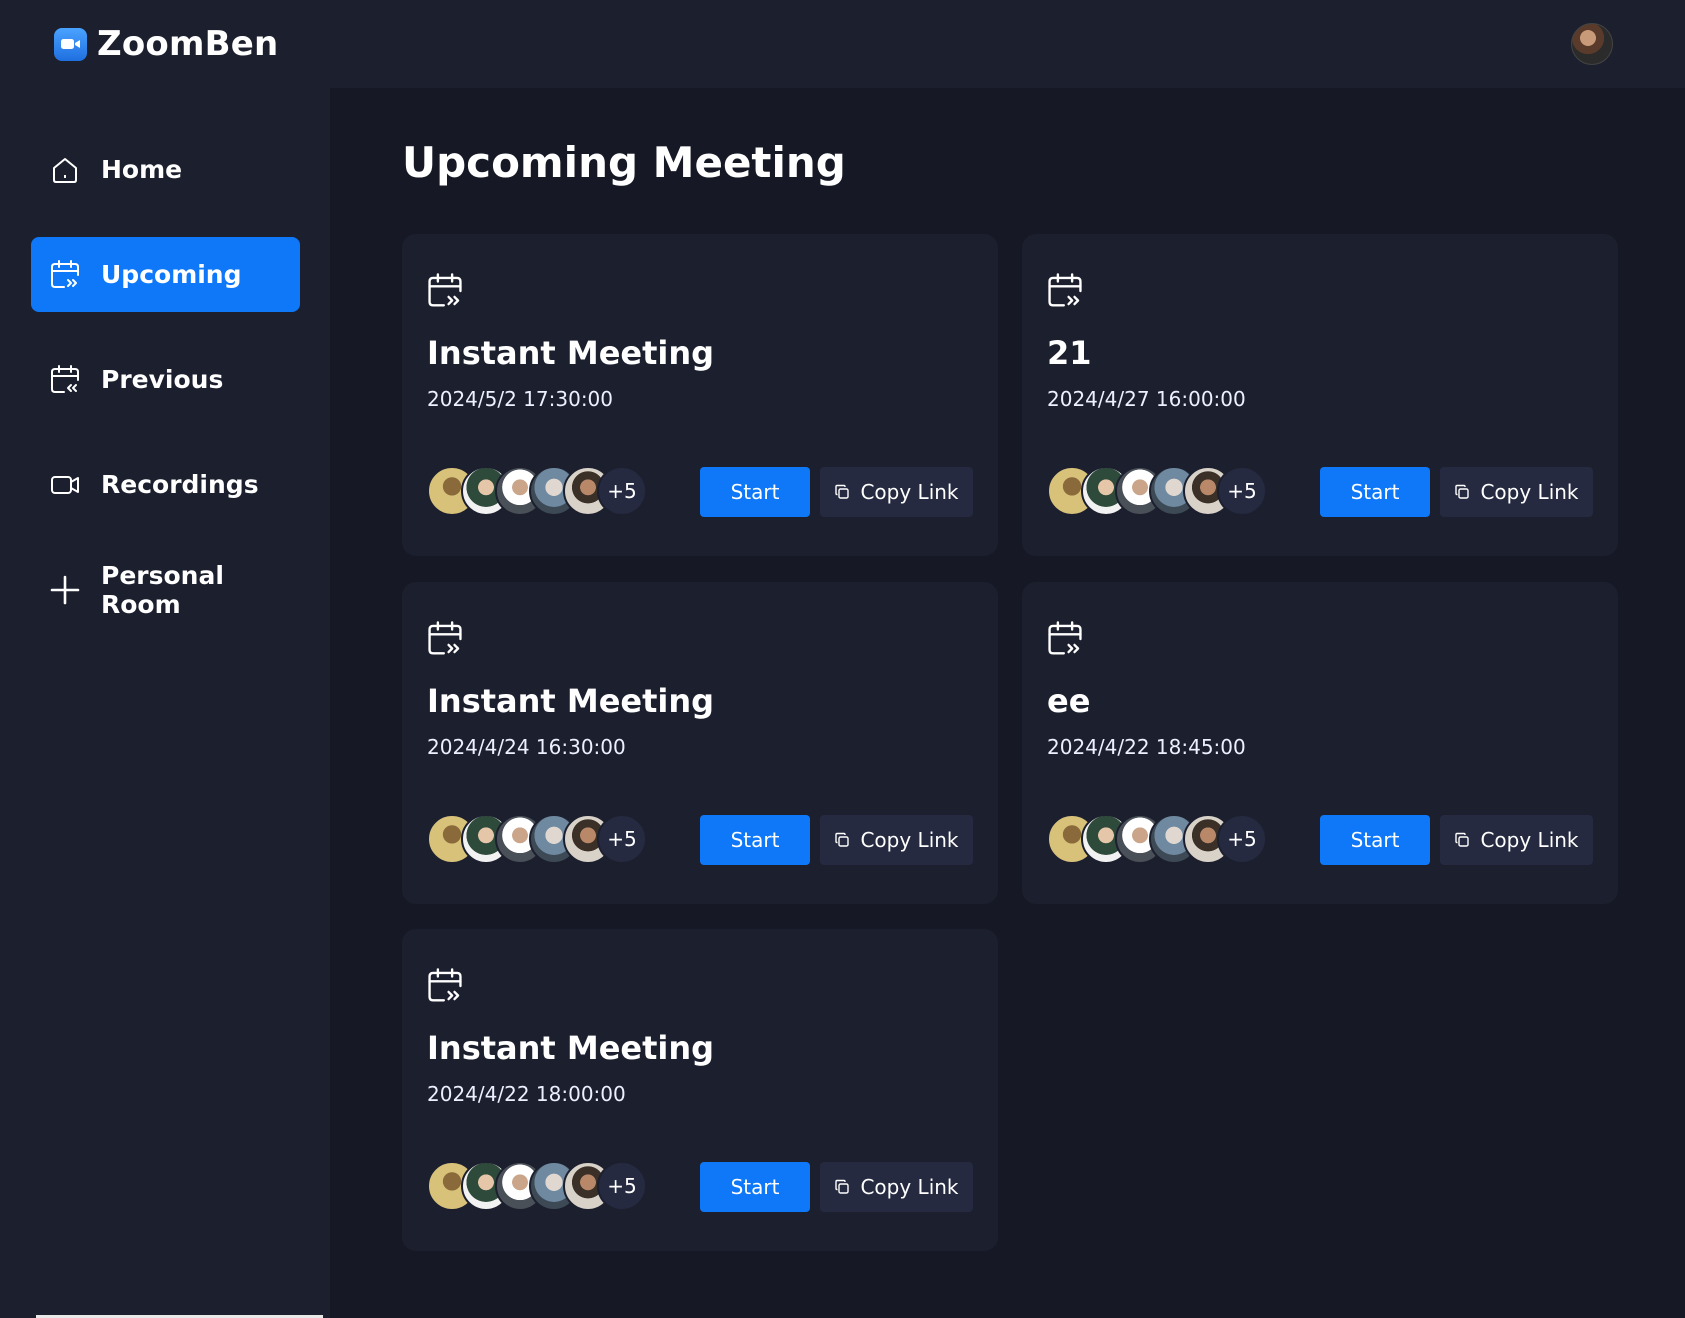 The width and height of the screenshot is (1685, 1318). What do you see at coordinates (1146, 747) in the screenshot?
I see `meeting-date: 2024/4/22 18:45:00` at bounding box center [1146, 747].